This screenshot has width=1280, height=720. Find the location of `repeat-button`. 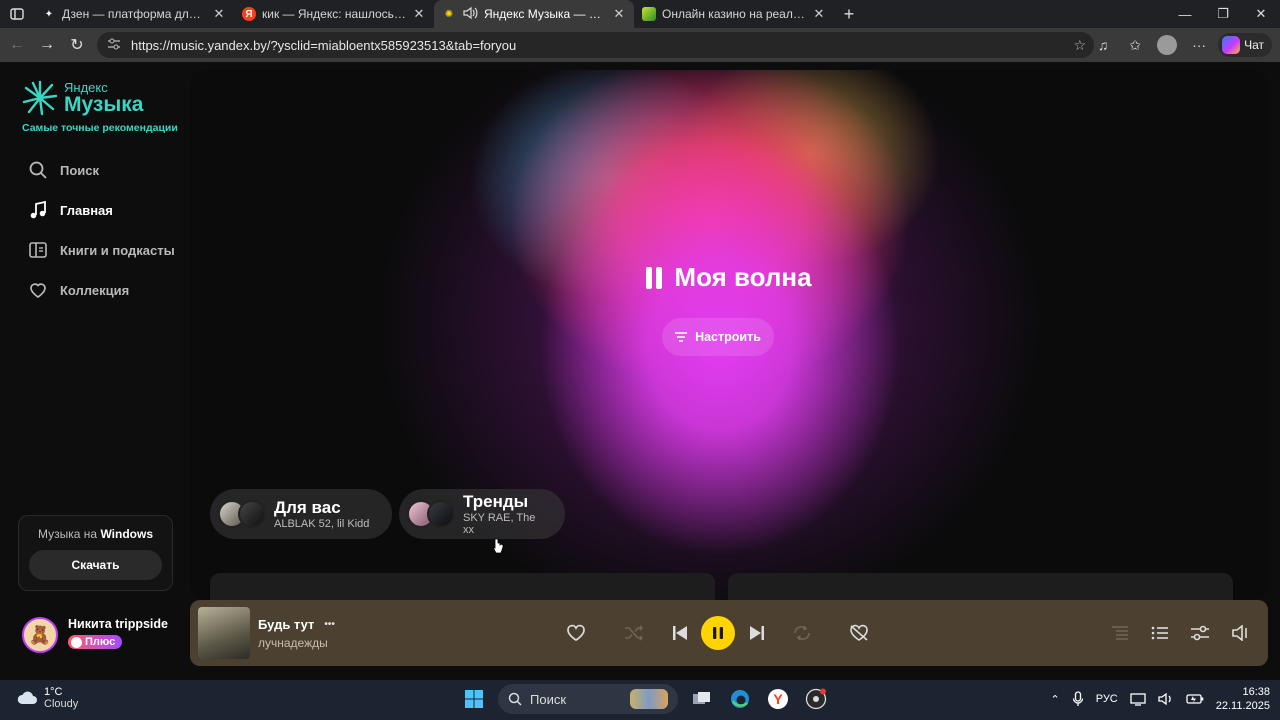

repeat-button is located at coordinates (802, 633).